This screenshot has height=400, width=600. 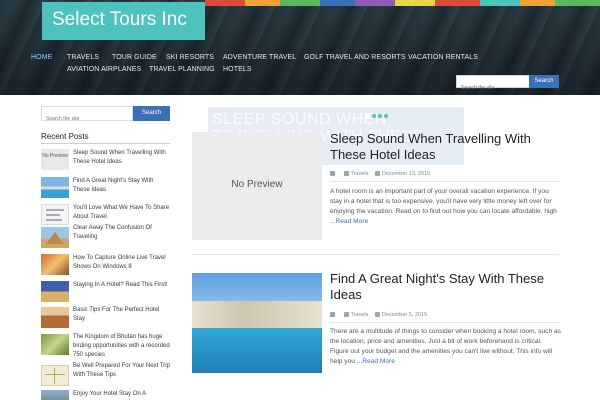 I want to click on recent-posts-divider, so click(x=105, y=143).